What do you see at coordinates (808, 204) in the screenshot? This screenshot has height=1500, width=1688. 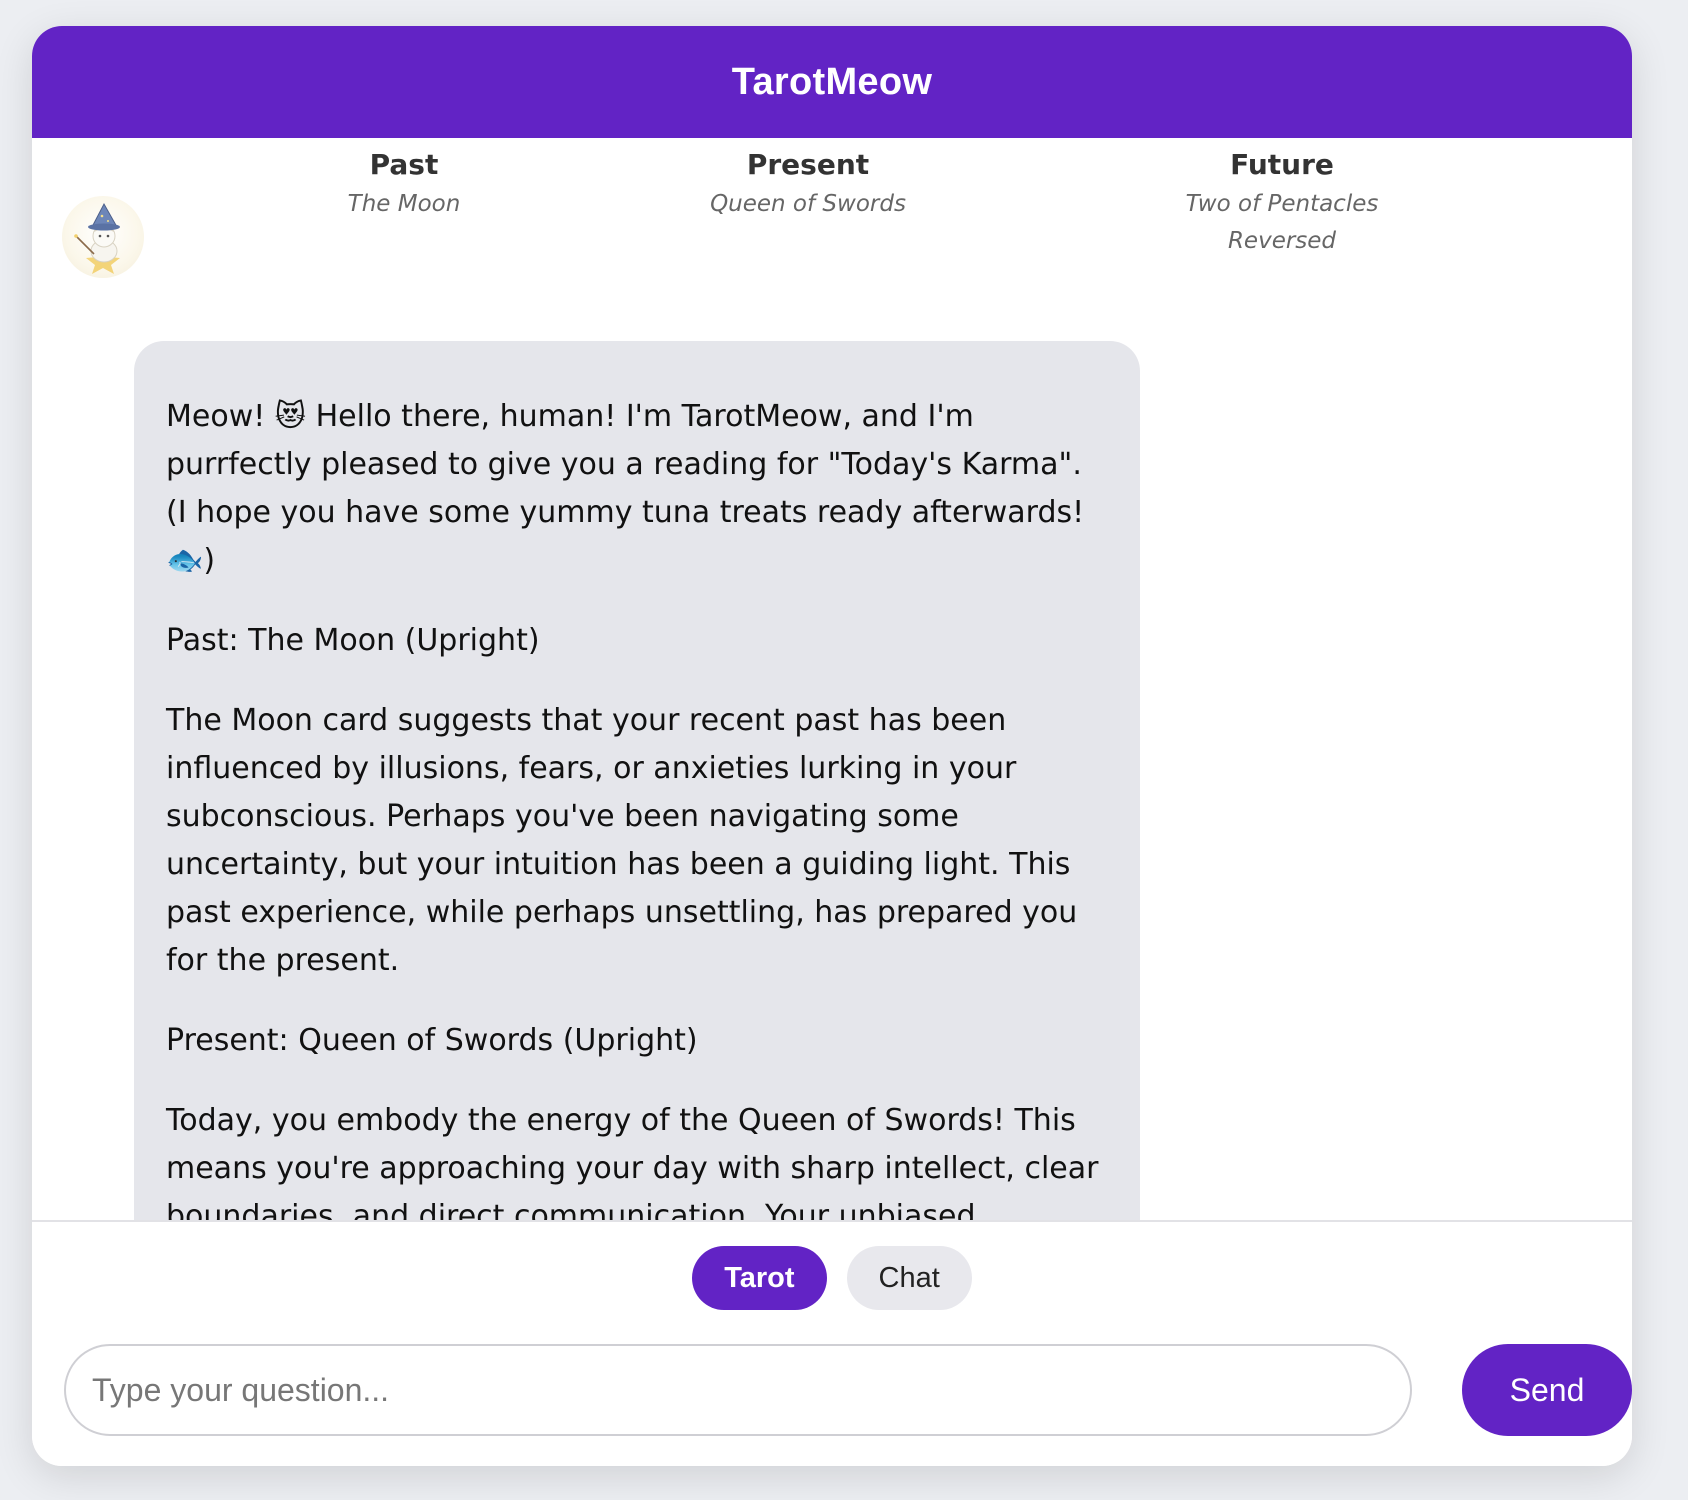 I see `card-name: Queen of Swords` at bounding box center [808, 204].